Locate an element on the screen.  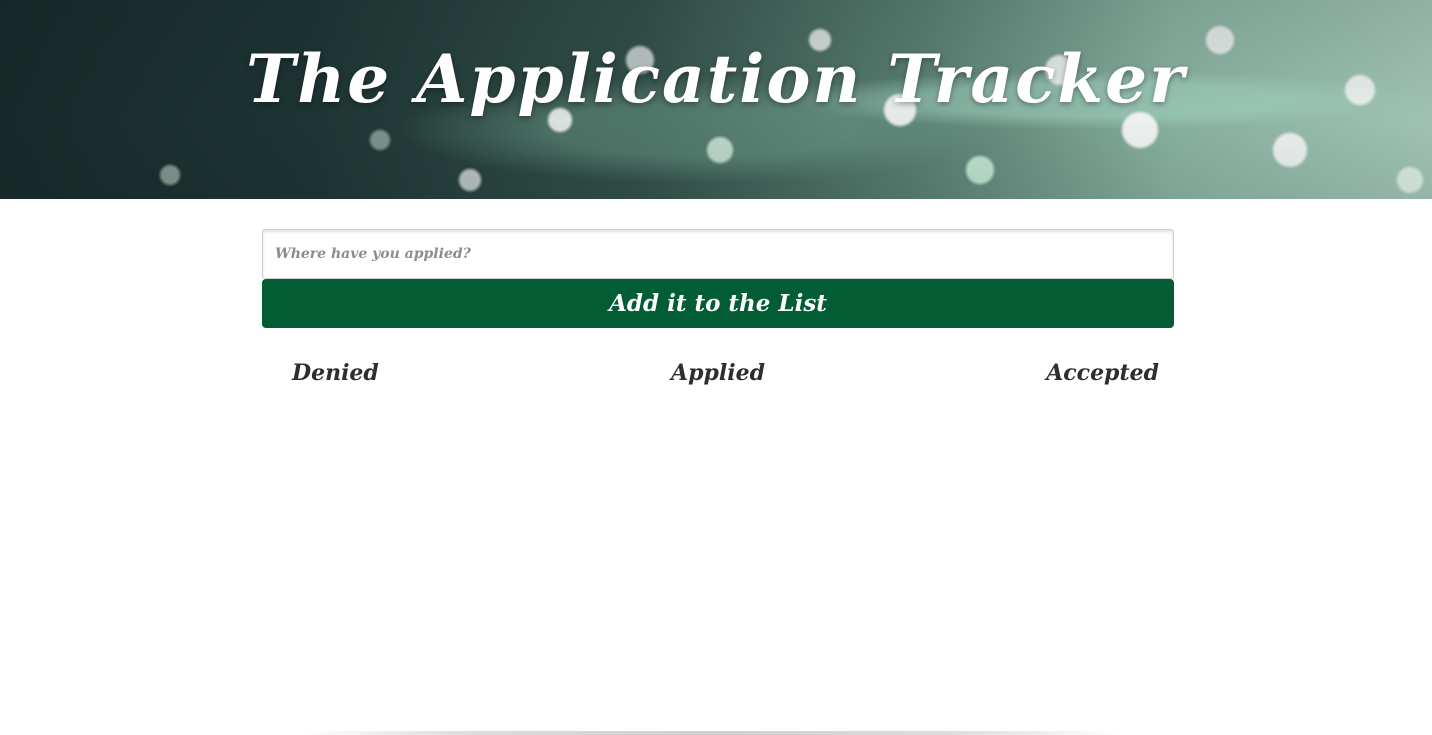
column-heading-applied: Applied is located at coordinates (718, 373).